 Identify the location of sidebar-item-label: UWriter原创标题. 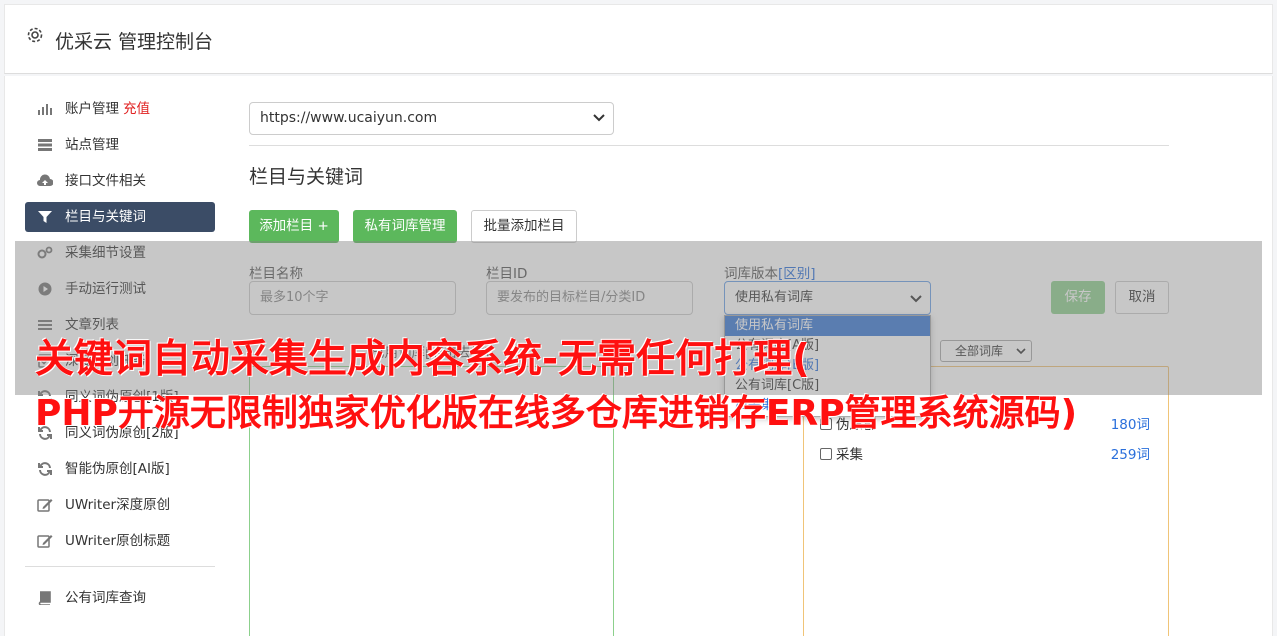
(118, 541).